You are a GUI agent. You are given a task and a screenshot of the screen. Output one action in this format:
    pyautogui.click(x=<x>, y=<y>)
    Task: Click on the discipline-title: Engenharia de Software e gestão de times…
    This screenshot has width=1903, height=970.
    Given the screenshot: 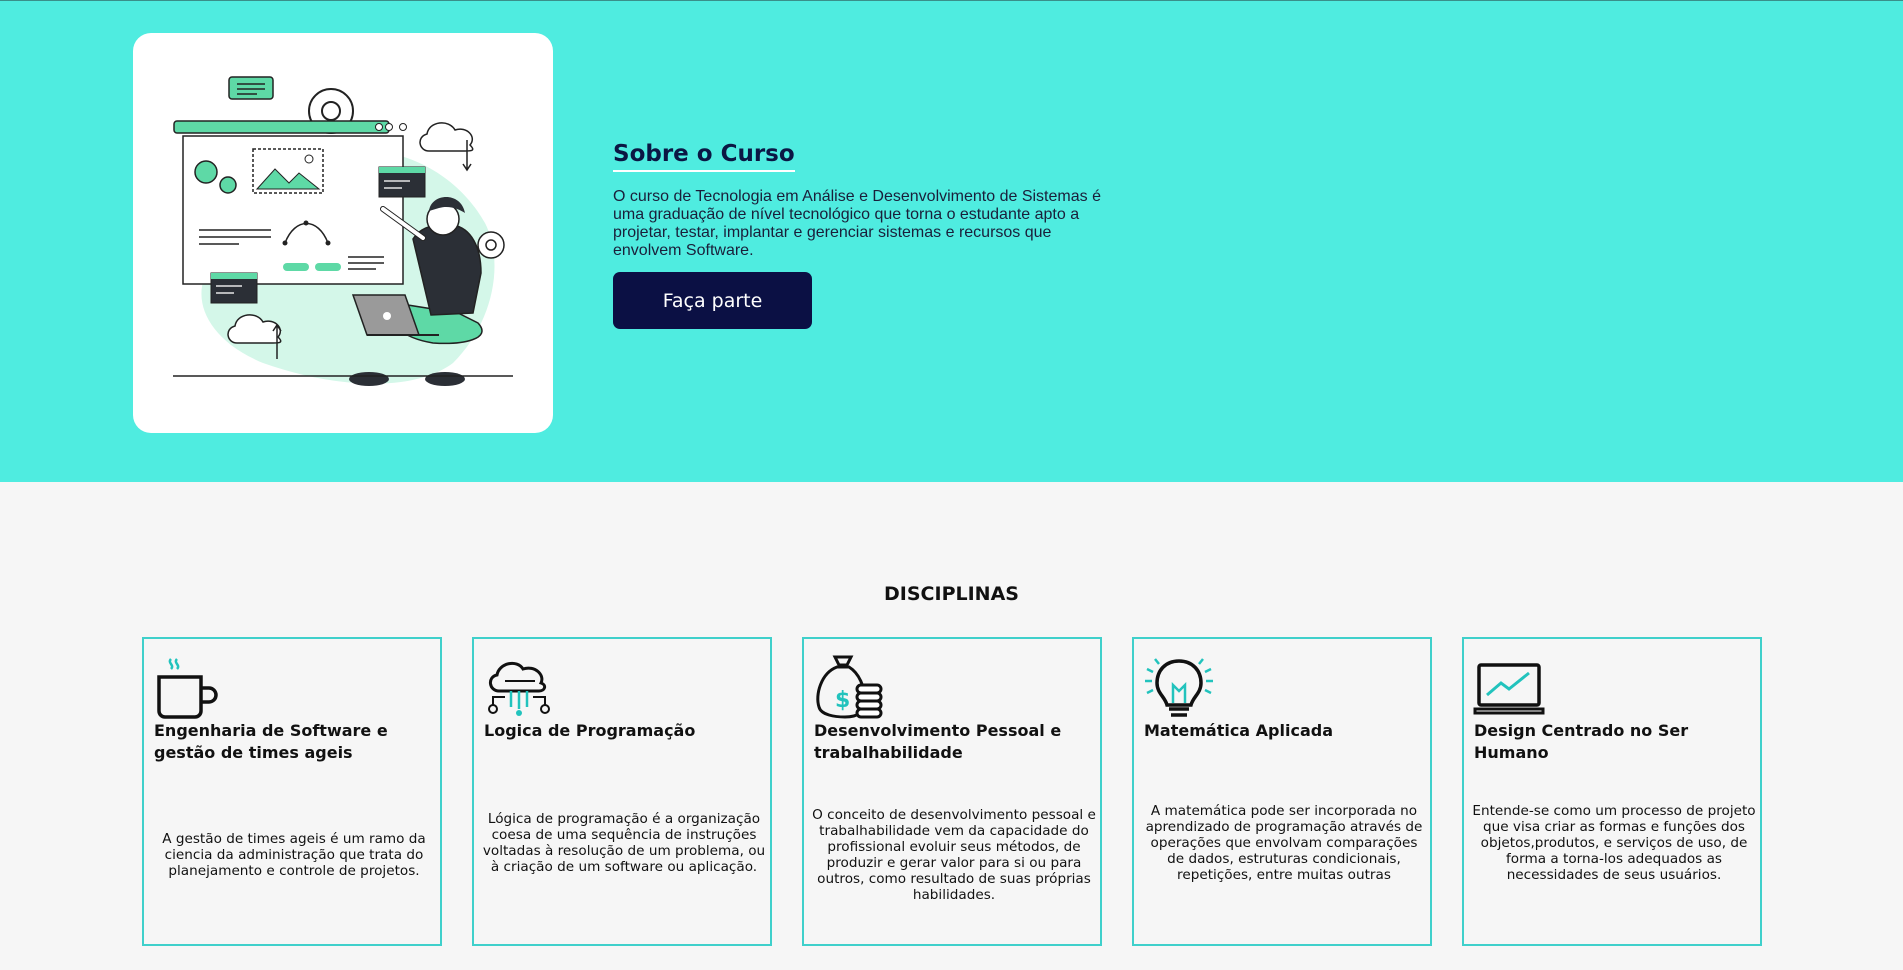 What is the action you would take?
    pyautogui.click(x=271, y=741)
    